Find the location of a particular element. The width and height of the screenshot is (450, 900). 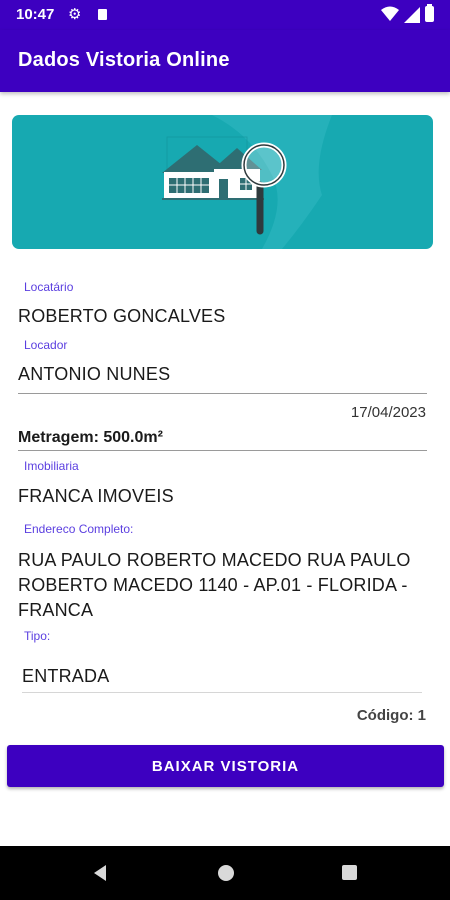

status-time: 10:47 is located at coordinates (35, 14).